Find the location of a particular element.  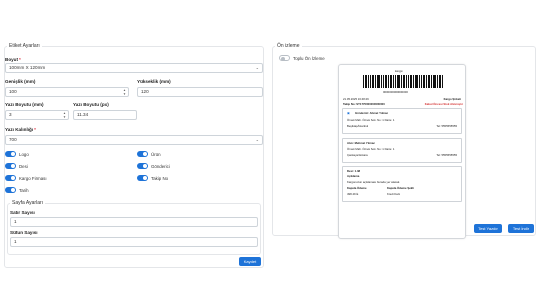

height-input: 120 is located at coordinates (200, 92).